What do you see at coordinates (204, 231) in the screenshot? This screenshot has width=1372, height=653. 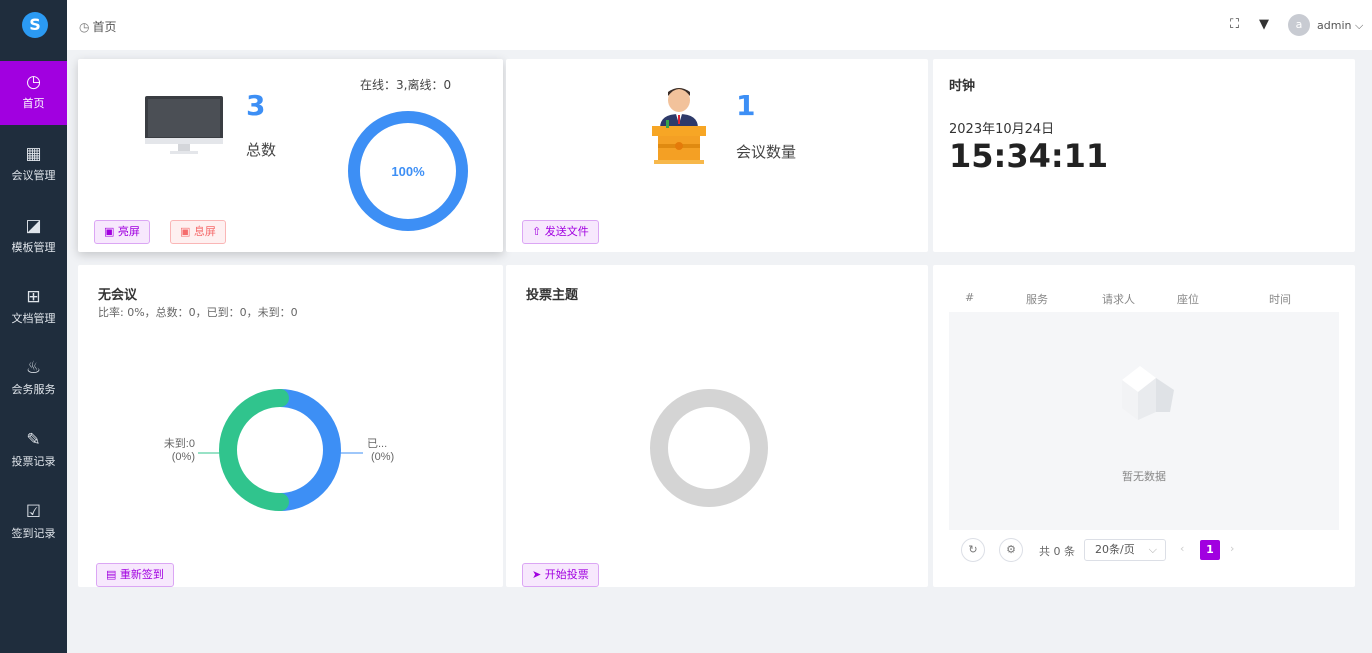 I see `screen-off-label: 息屏` at bounding box center [204, 231].